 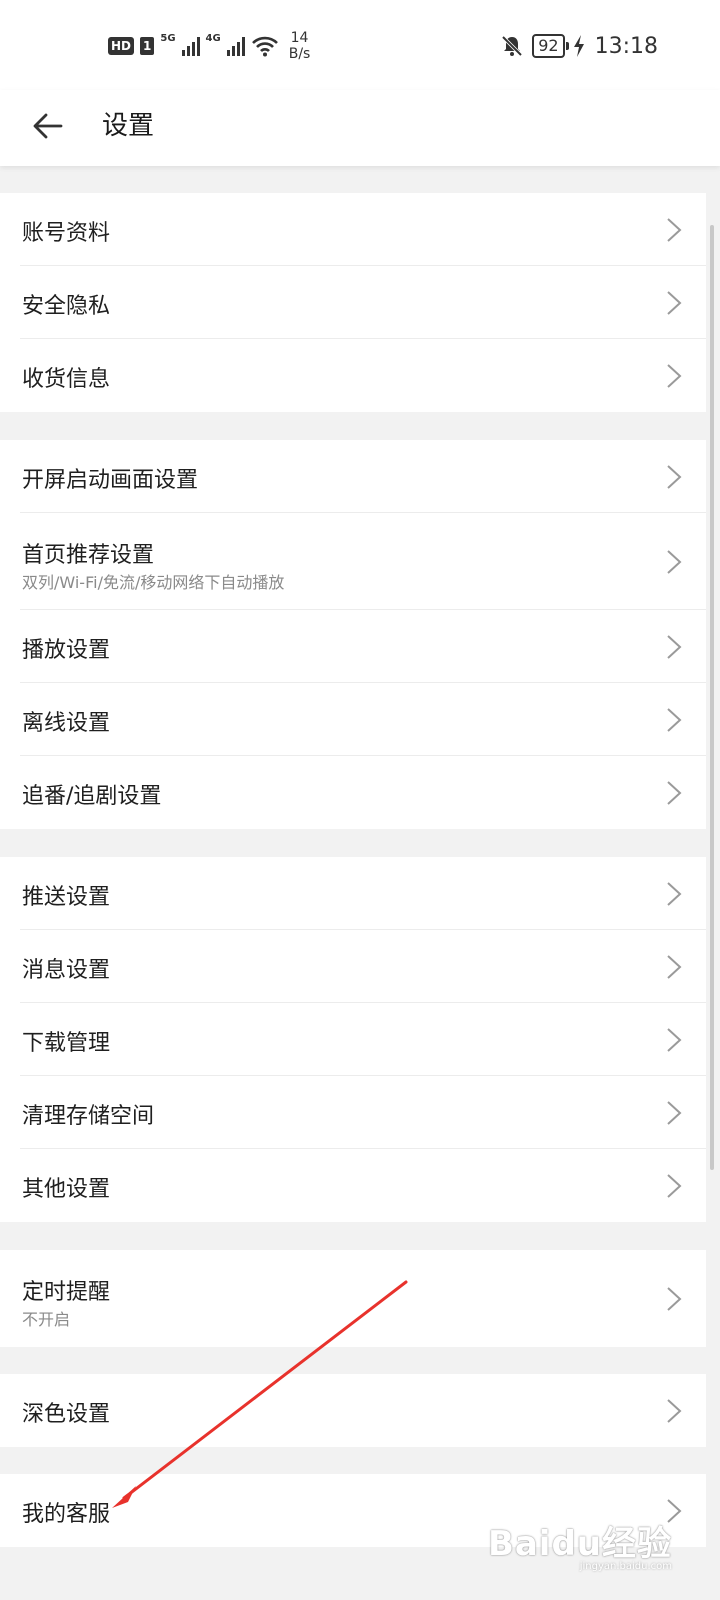 I want to click on settings-item-label: 播放设置, so click(x=66, y=650).